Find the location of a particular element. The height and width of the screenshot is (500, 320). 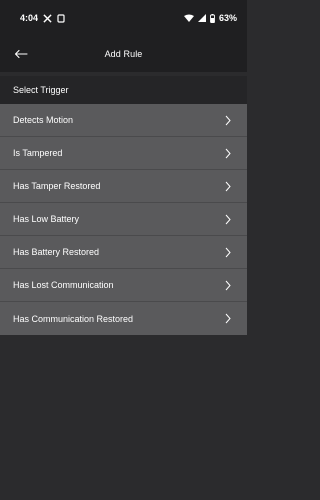

wifi-icon is located at coordinates (188, 18).